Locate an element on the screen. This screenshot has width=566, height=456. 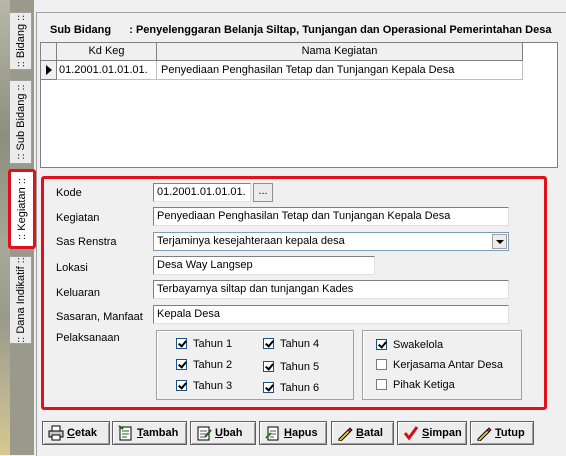
tab-sub-bidang-label: :: Sub Bidang :: is located at coordinates (20, 122).